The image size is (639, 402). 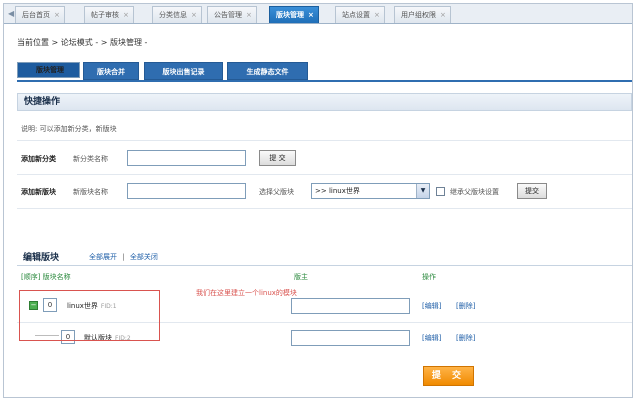 What do you see at coordinates (183, 71) in the screenshot?
I see `function-tab-forum-sale-records: 版块出售记录` at bounding box center [183, 71].